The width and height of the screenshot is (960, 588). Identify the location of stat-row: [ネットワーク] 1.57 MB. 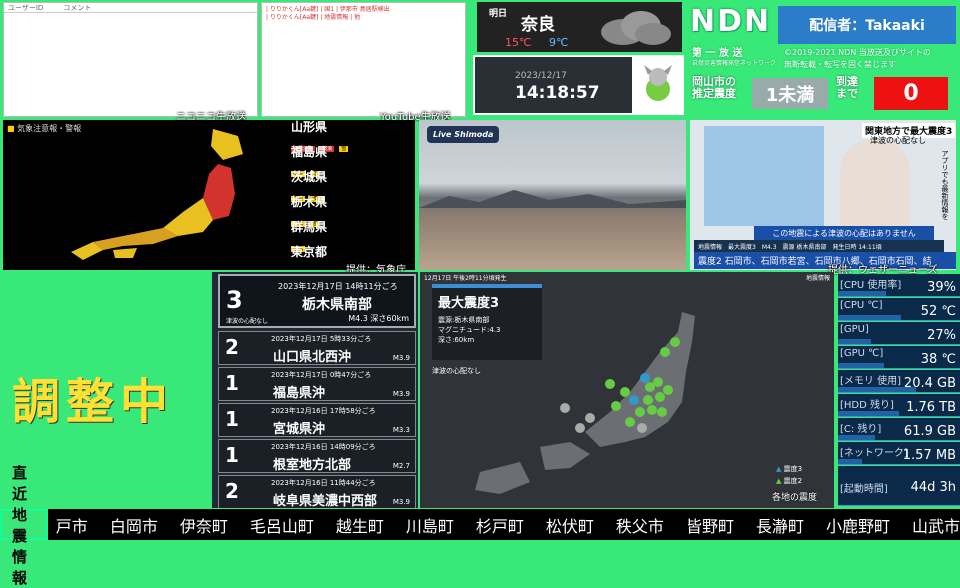
(899, 453).